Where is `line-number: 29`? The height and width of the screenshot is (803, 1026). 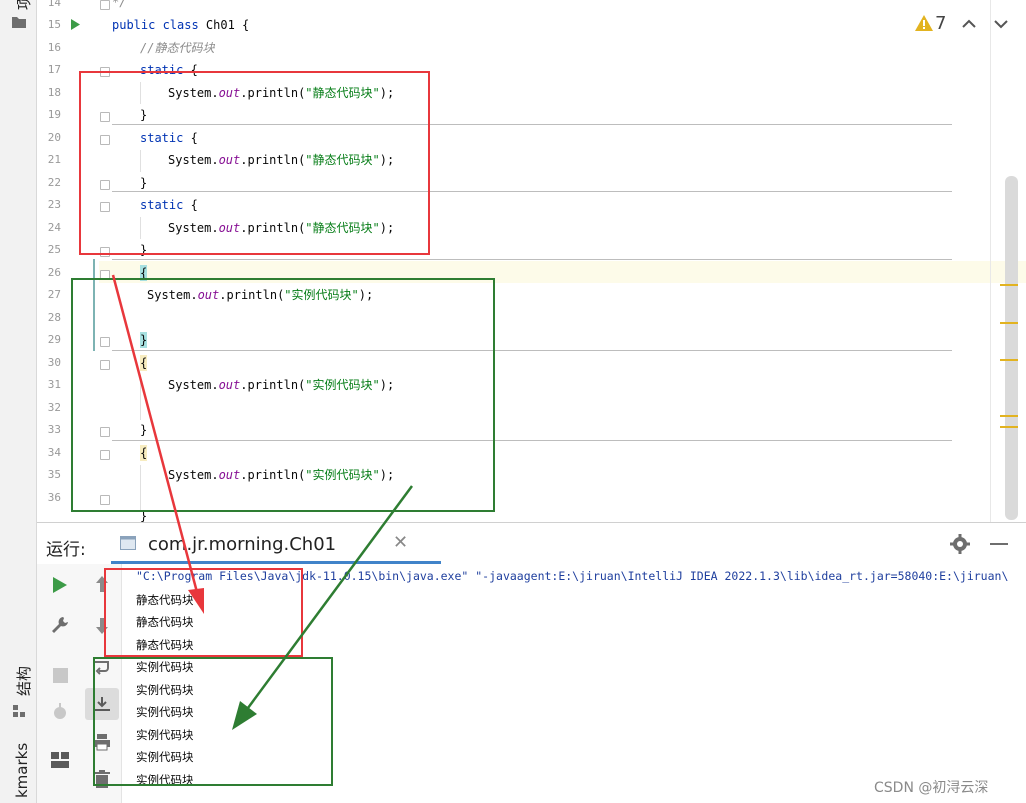
line-number: 29 is located at coordinates (54, 339).